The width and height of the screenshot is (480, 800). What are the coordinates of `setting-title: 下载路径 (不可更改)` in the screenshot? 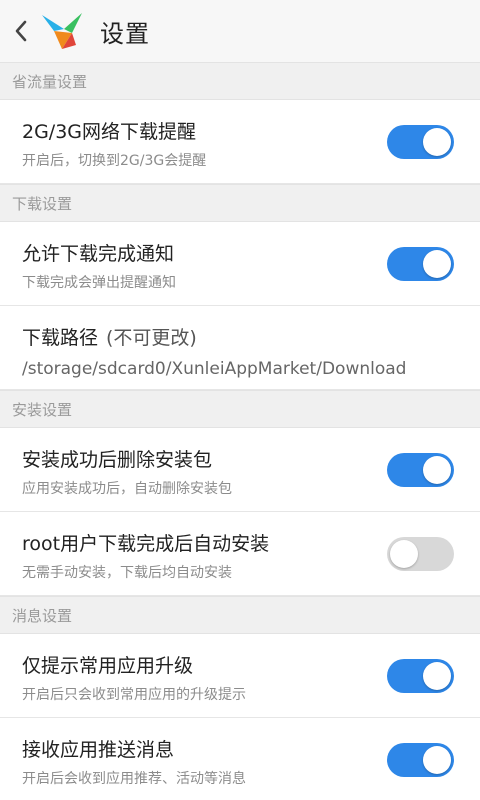 It's located at (109, 336).